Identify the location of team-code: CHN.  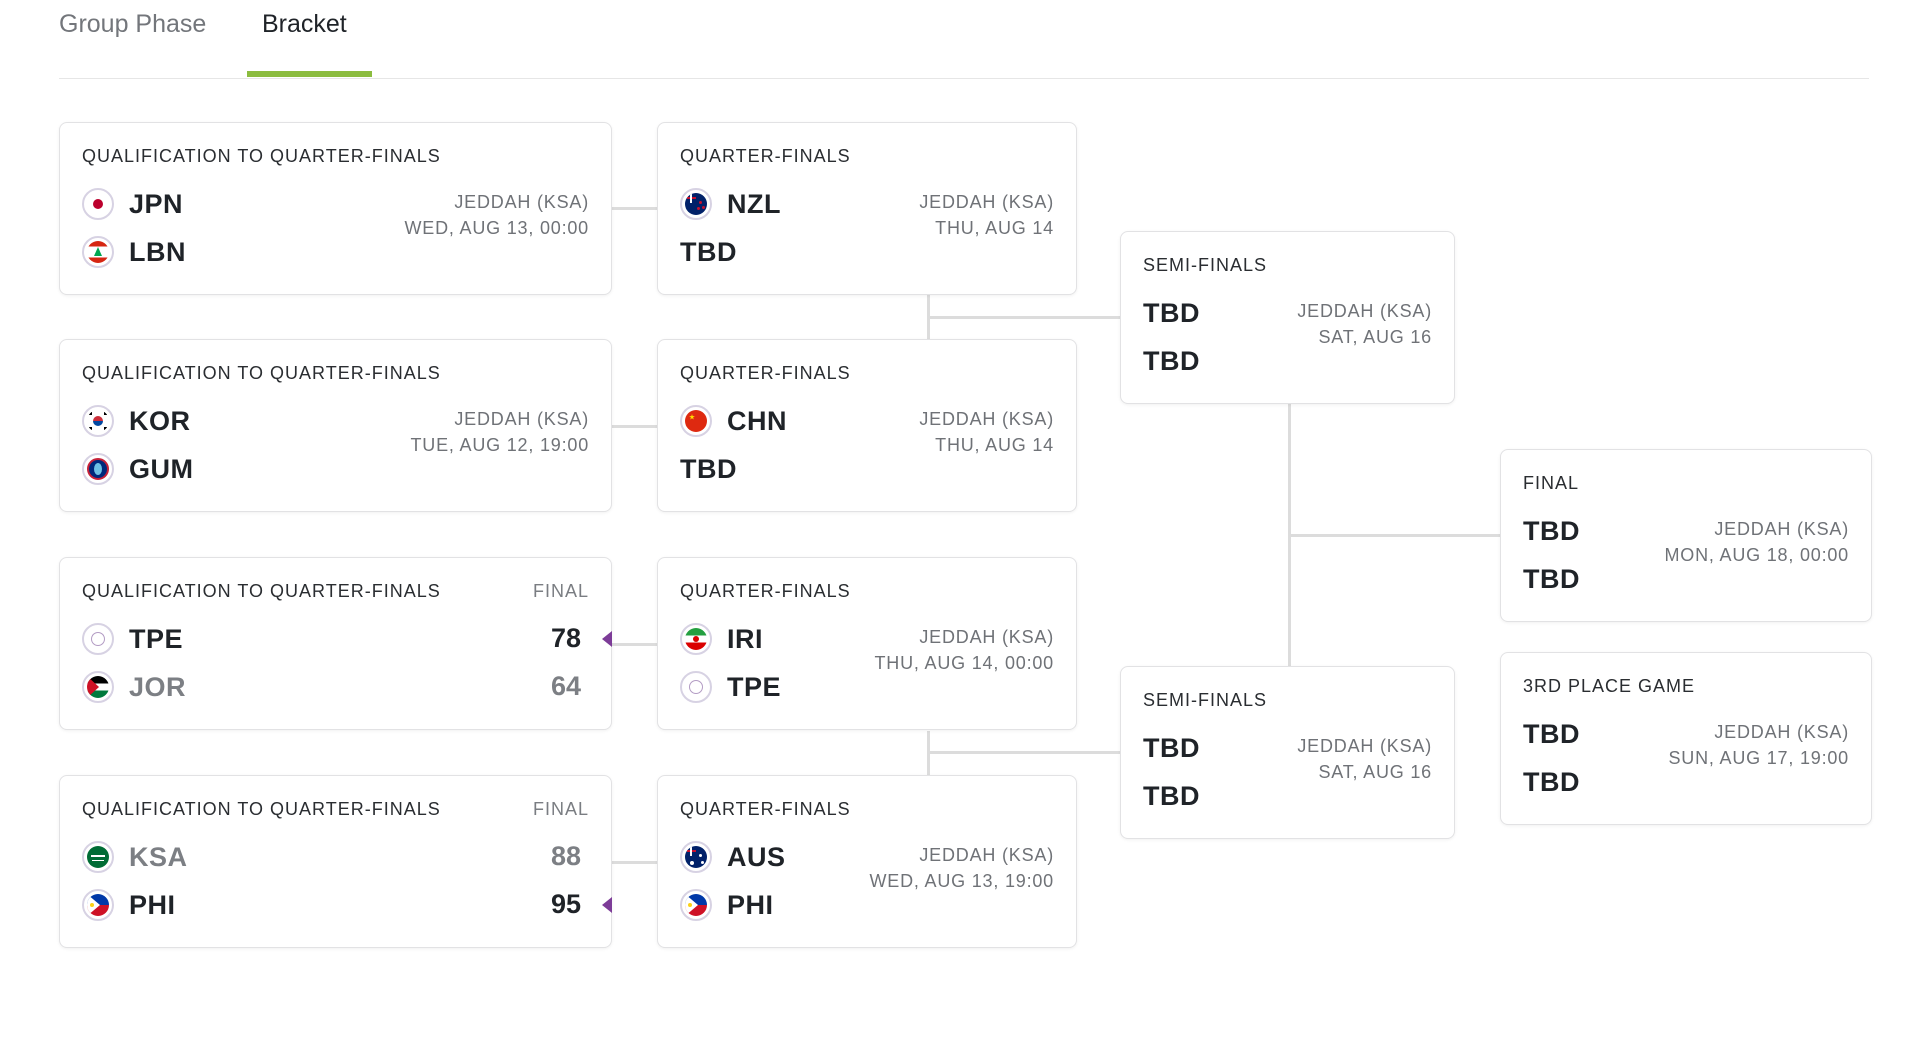
(757, 420).